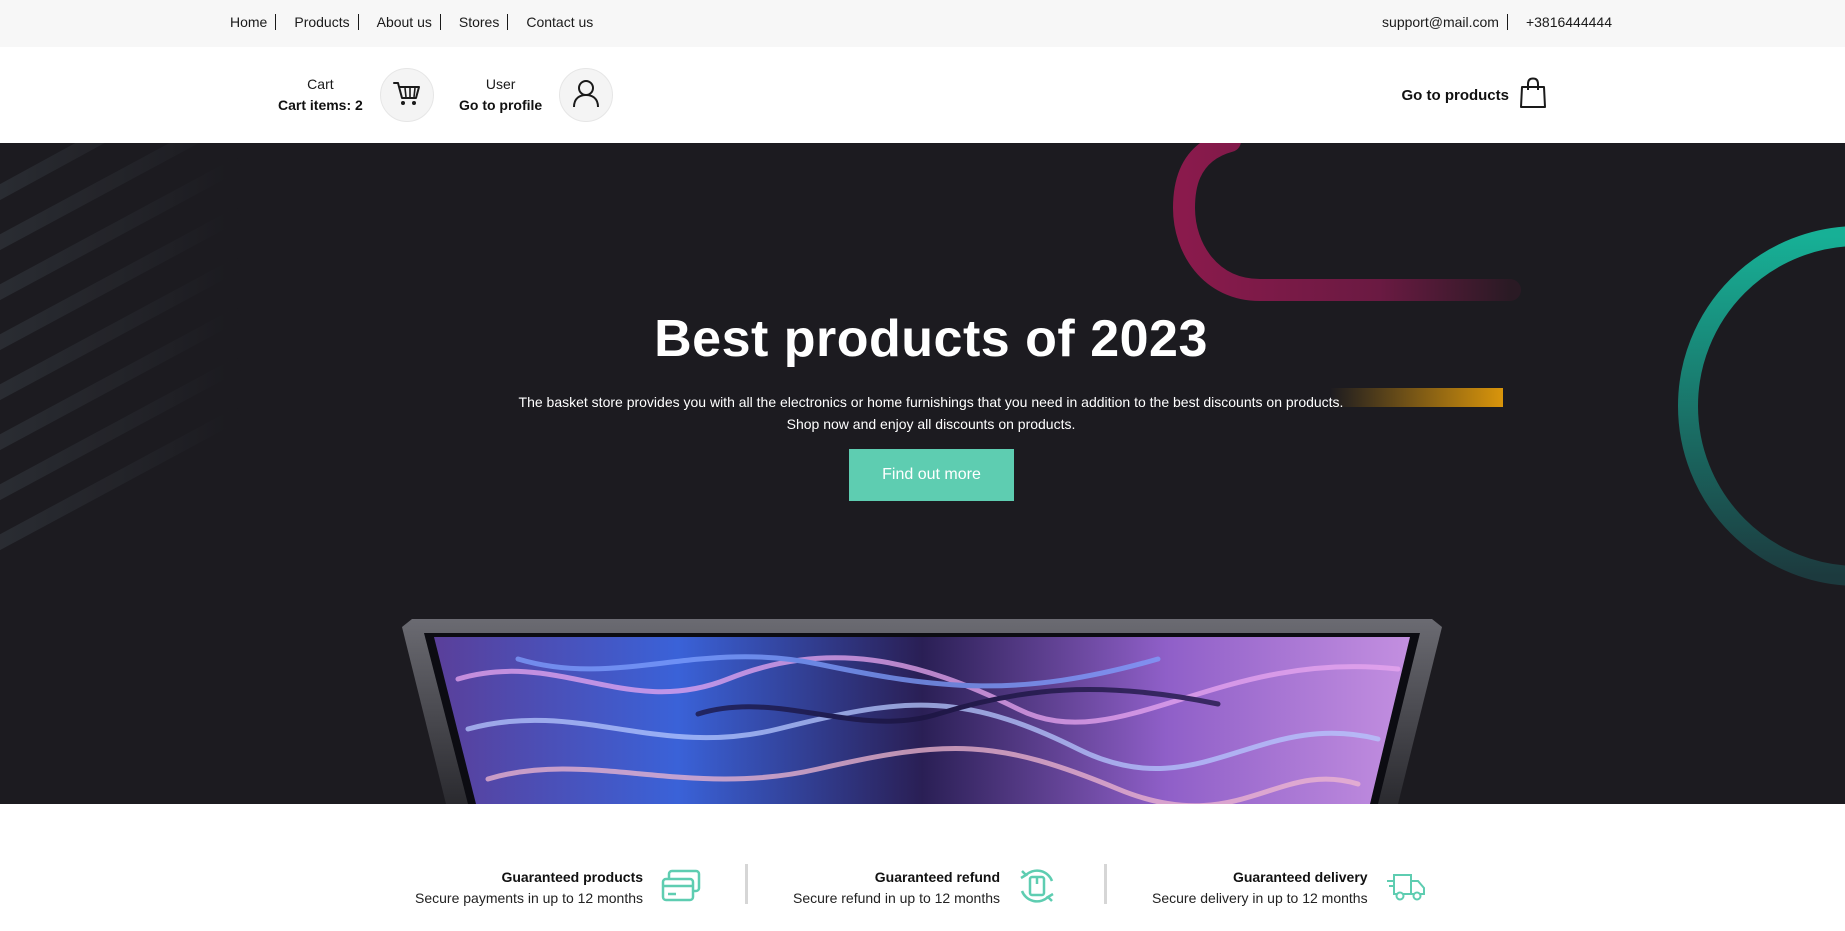  I want to click on cart-icon, so click(407, 95).